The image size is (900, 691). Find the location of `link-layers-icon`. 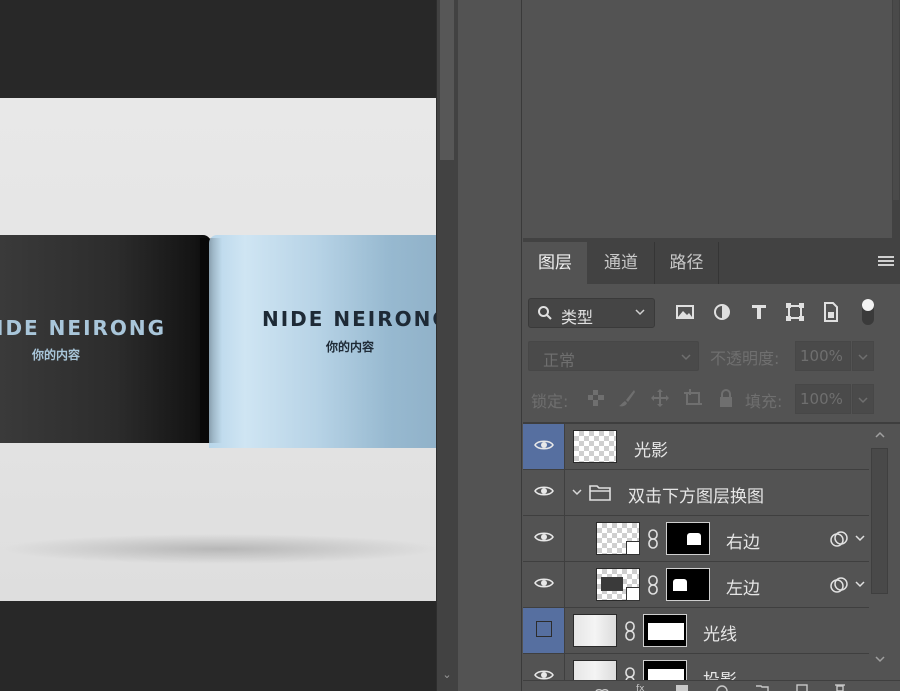

link-layers-icon is located at coordinates (602, 687).